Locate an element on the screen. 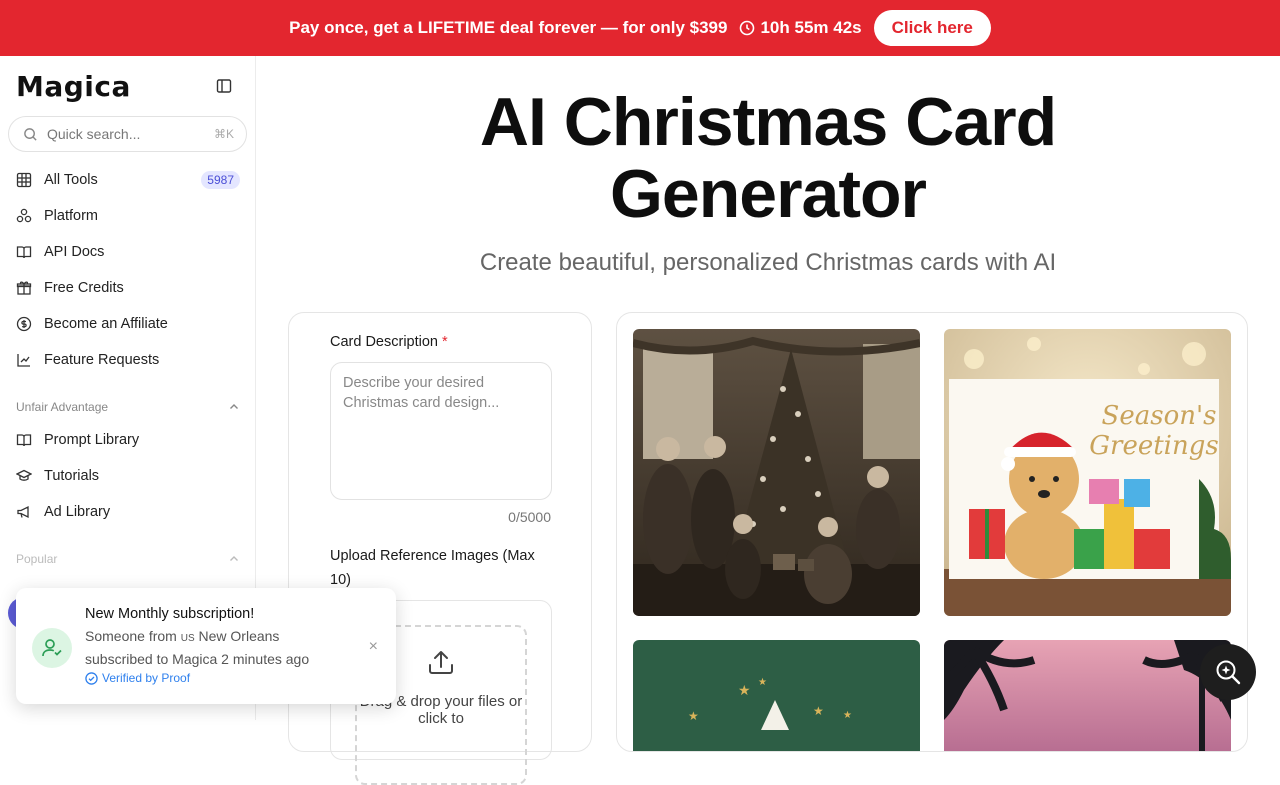 This screenshot has height=785, width=1280. upload-icon is located at coordinates (441, 662).